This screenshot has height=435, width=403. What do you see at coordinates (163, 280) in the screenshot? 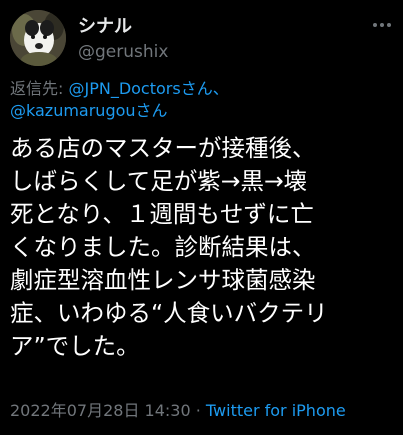
I see `tweet-text-line: 劇症型溶血性レンサ球菌感染` at bounding box center [163, 280].